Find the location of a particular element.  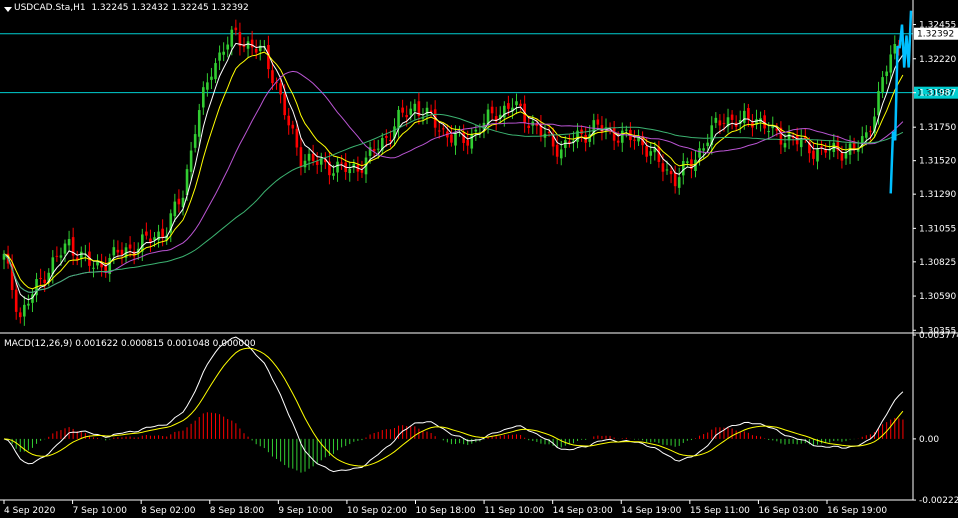

ohlc-values: 1.32245 1.32432 1.32245 1.32392 is located at coordinates (170, 8).